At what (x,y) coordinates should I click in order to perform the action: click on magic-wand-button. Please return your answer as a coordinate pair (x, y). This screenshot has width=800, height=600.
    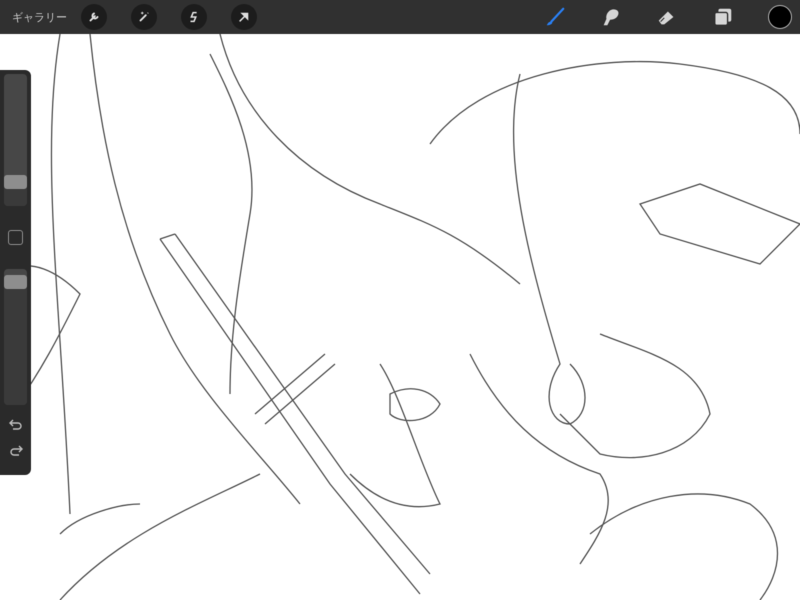
    Looking at the image, I should click on (144, 17).